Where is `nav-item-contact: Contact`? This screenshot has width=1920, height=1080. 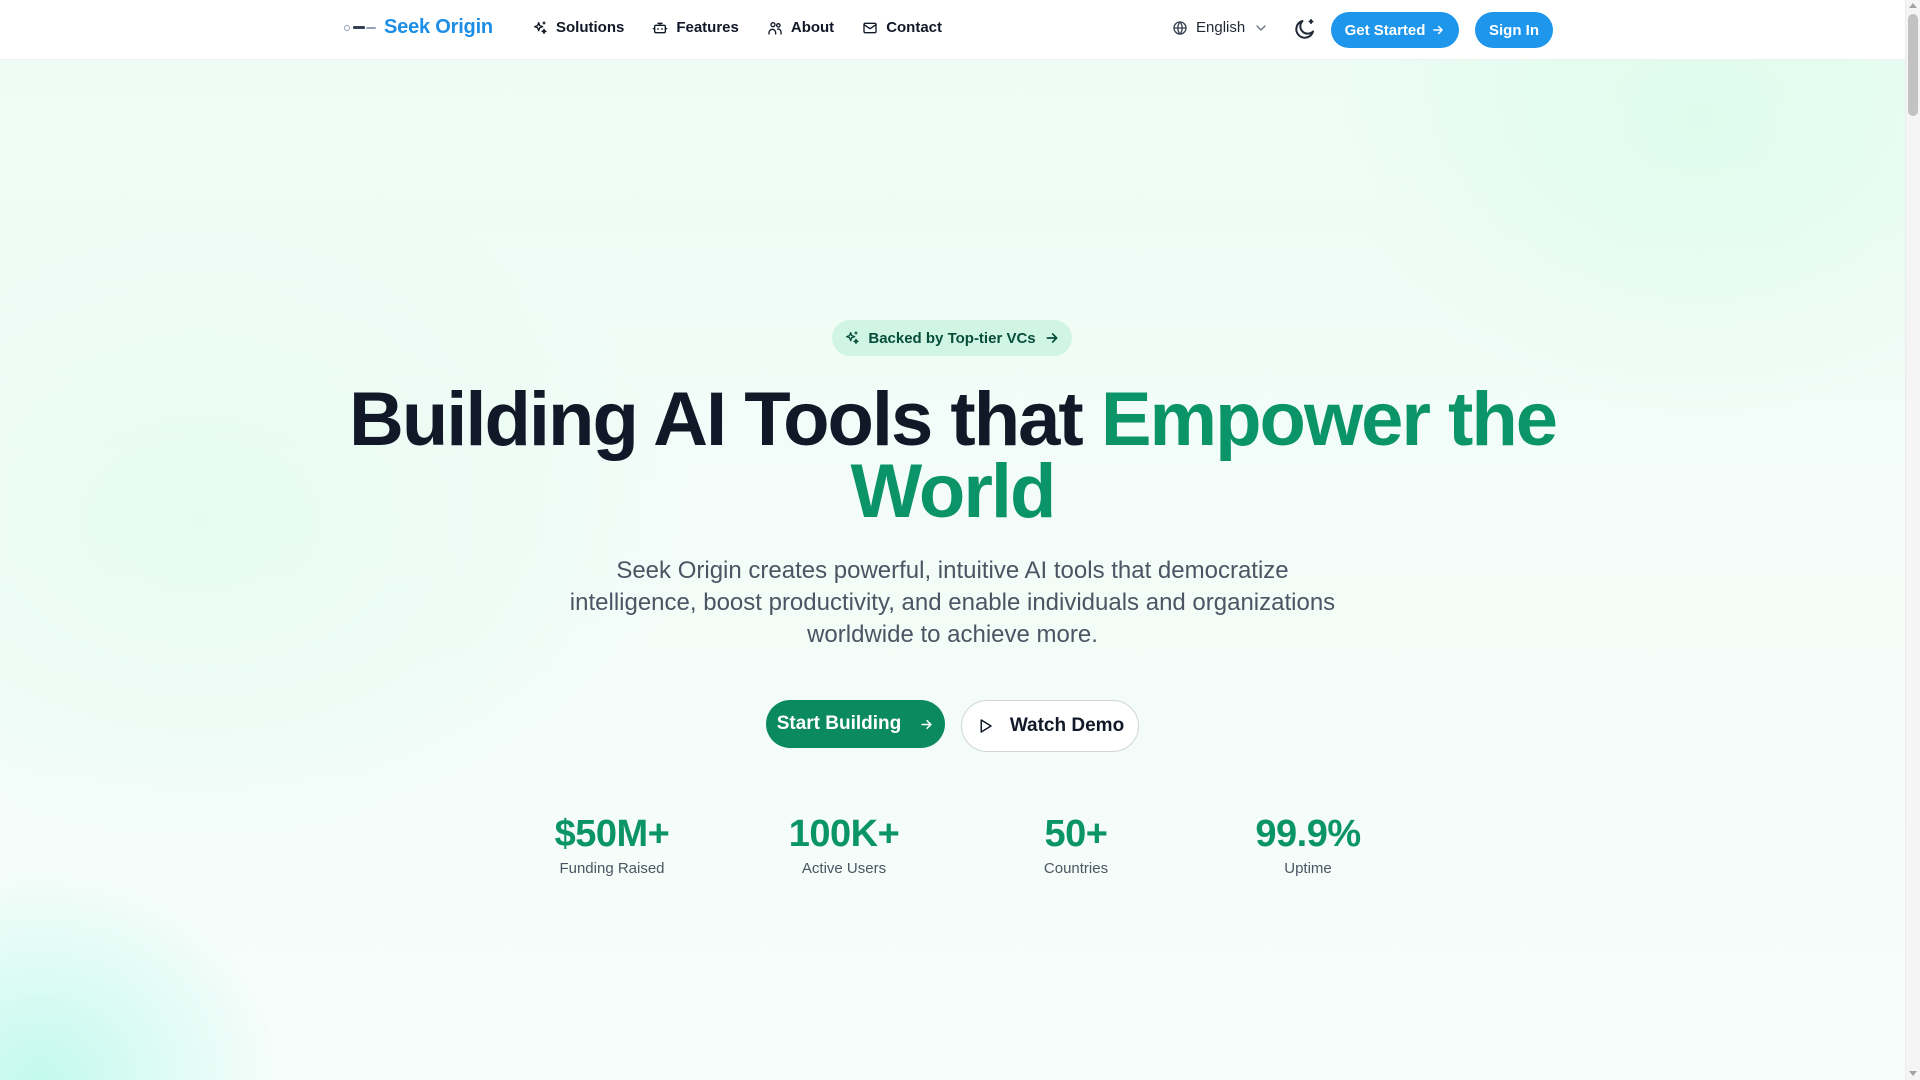
nav-item-contact: Contact is located at coordinates (902, 27).